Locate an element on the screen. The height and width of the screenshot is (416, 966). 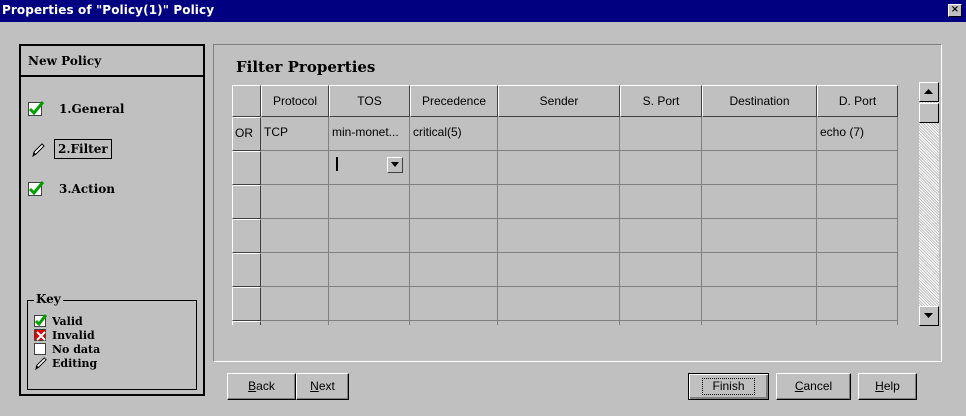
scroll-down-button is located at coordinates (929, 316).